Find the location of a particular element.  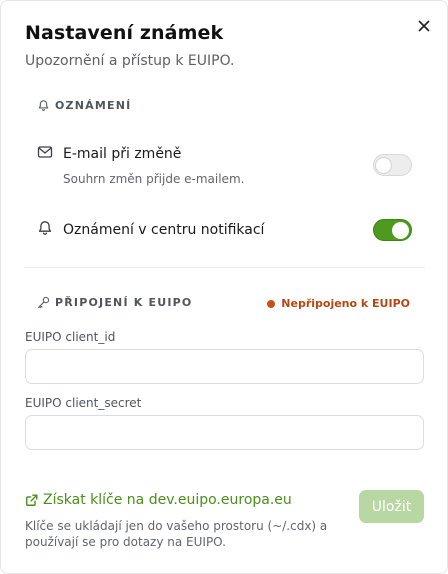

mail-icon is located at coordinates (45, 152).